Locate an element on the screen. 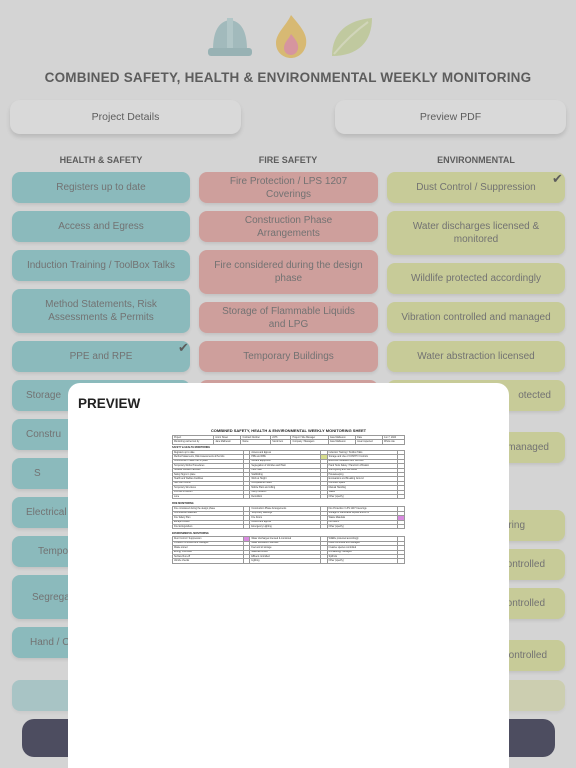 The width and height of the screenshot is (576, 768). preview-title: PREVIEW is located at coordinates (109, 403).